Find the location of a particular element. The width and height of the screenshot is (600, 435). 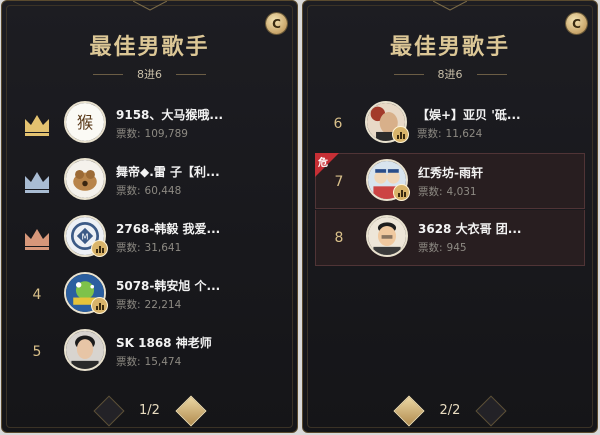

svg-text: M is located at coordinates (84, 237).